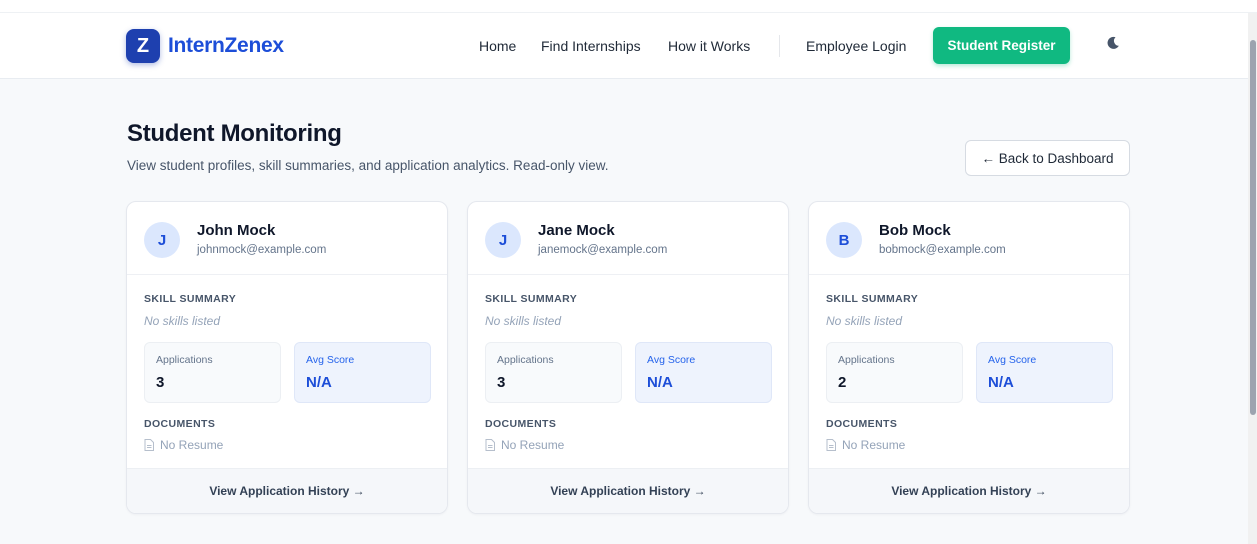  What do you see at coordinates (143, 46) in the screenshot?
I see `logo-mark: Z` at bounding box center [143, 46].